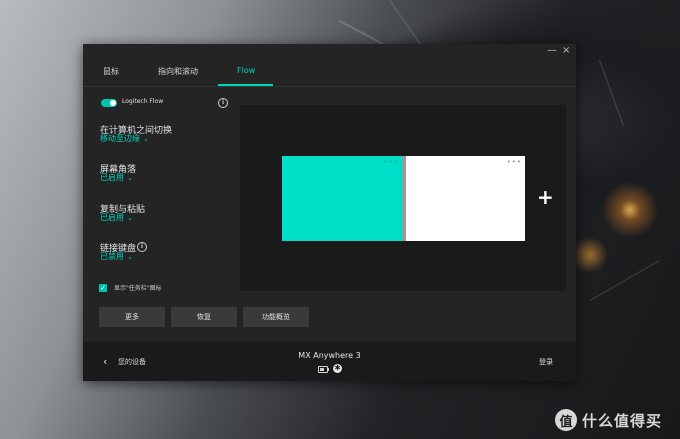  Describe the element at coordinates (323, 369) in the screenshot. I see `battery-icon` at that location.